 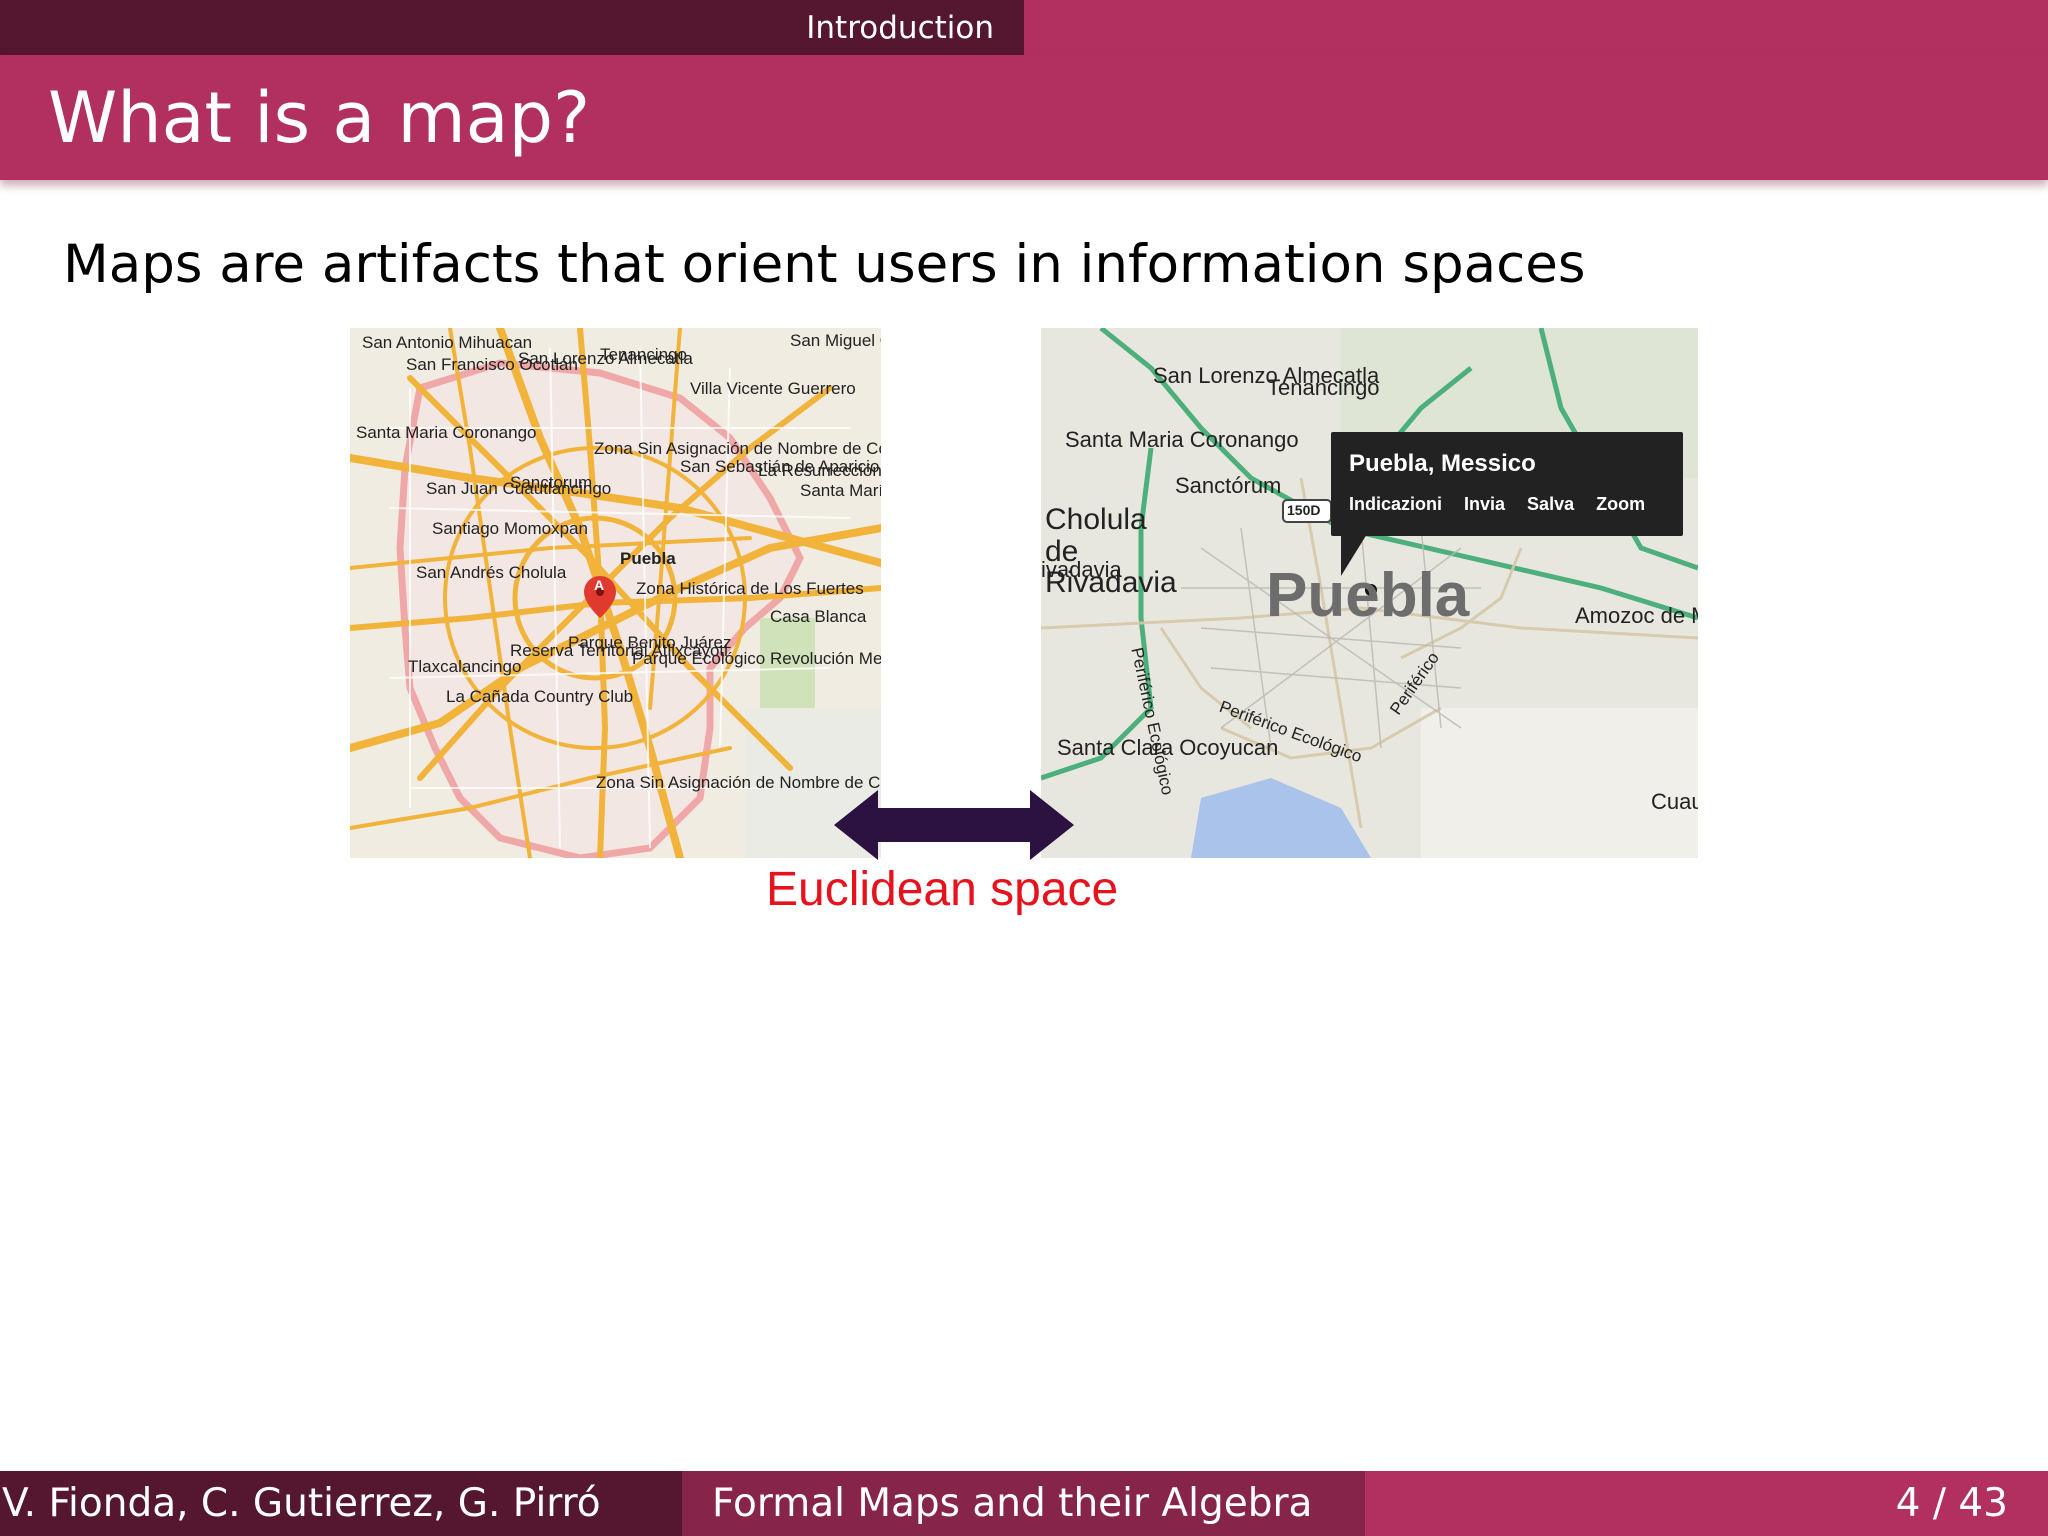 I want to click on left-map-label: Villa Vicente Guerrero, so click(x=773, y=388).